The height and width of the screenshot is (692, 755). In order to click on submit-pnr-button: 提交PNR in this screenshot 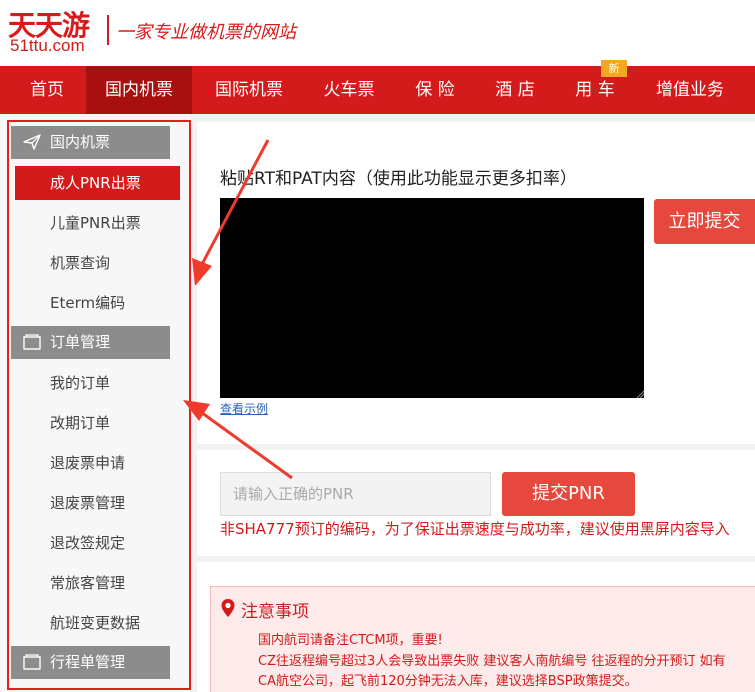, I will do `click(568, 494)`.